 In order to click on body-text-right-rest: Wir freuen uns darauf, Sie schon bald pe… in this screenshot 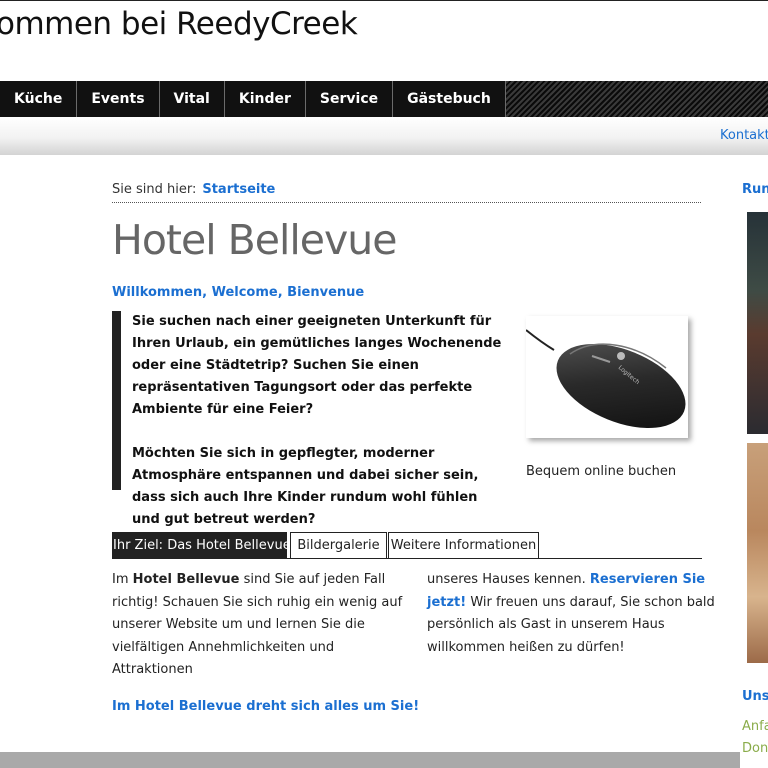, I will do `click(571, 624)`.